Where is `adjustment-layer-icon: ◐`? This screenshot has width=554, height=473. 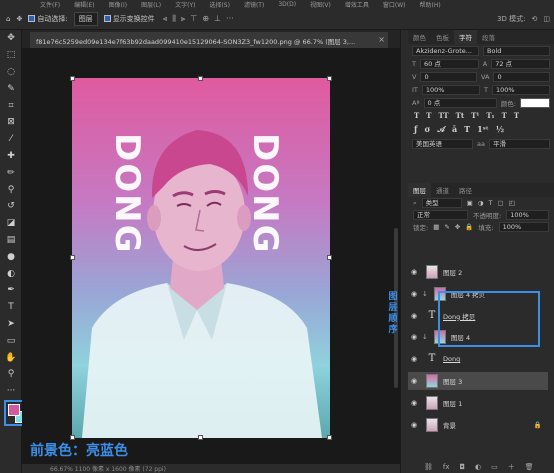 adjustment-layer-icon: ◐ is located at coordinates (478, 467).